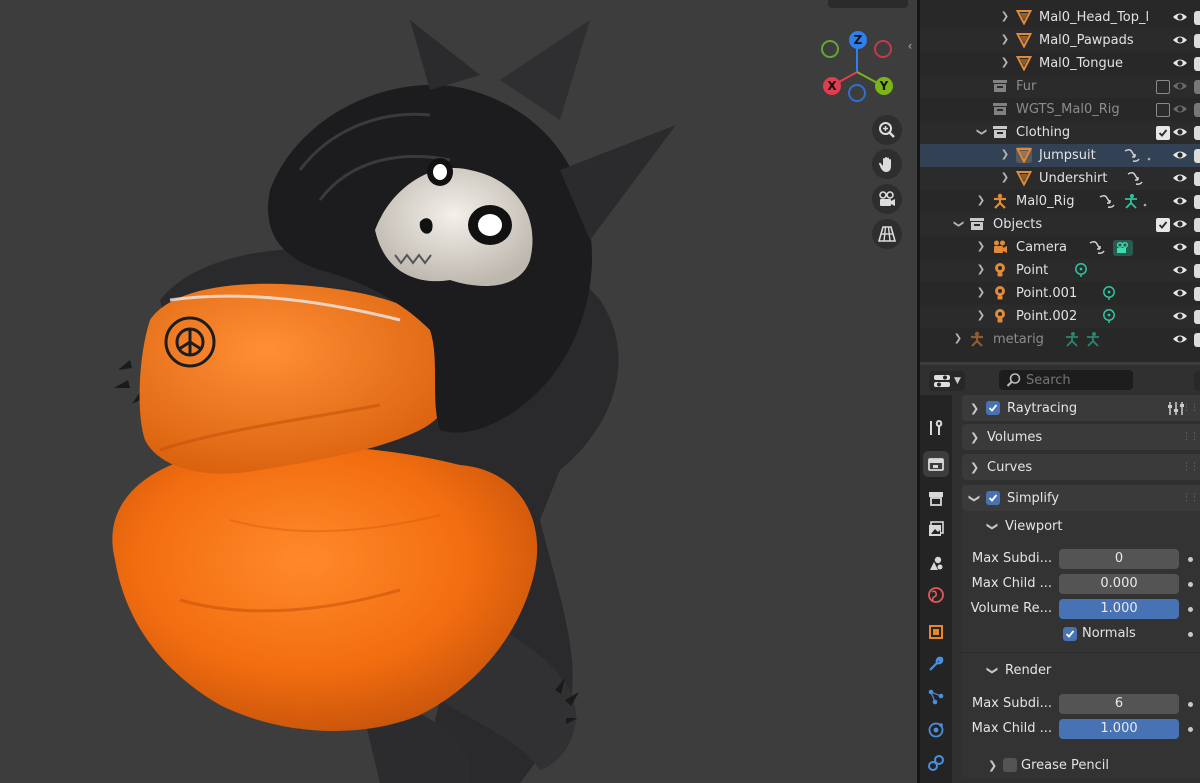  I want to click on panel-curves: ❯ Curves ⋮⋮, so click(1081, 467).